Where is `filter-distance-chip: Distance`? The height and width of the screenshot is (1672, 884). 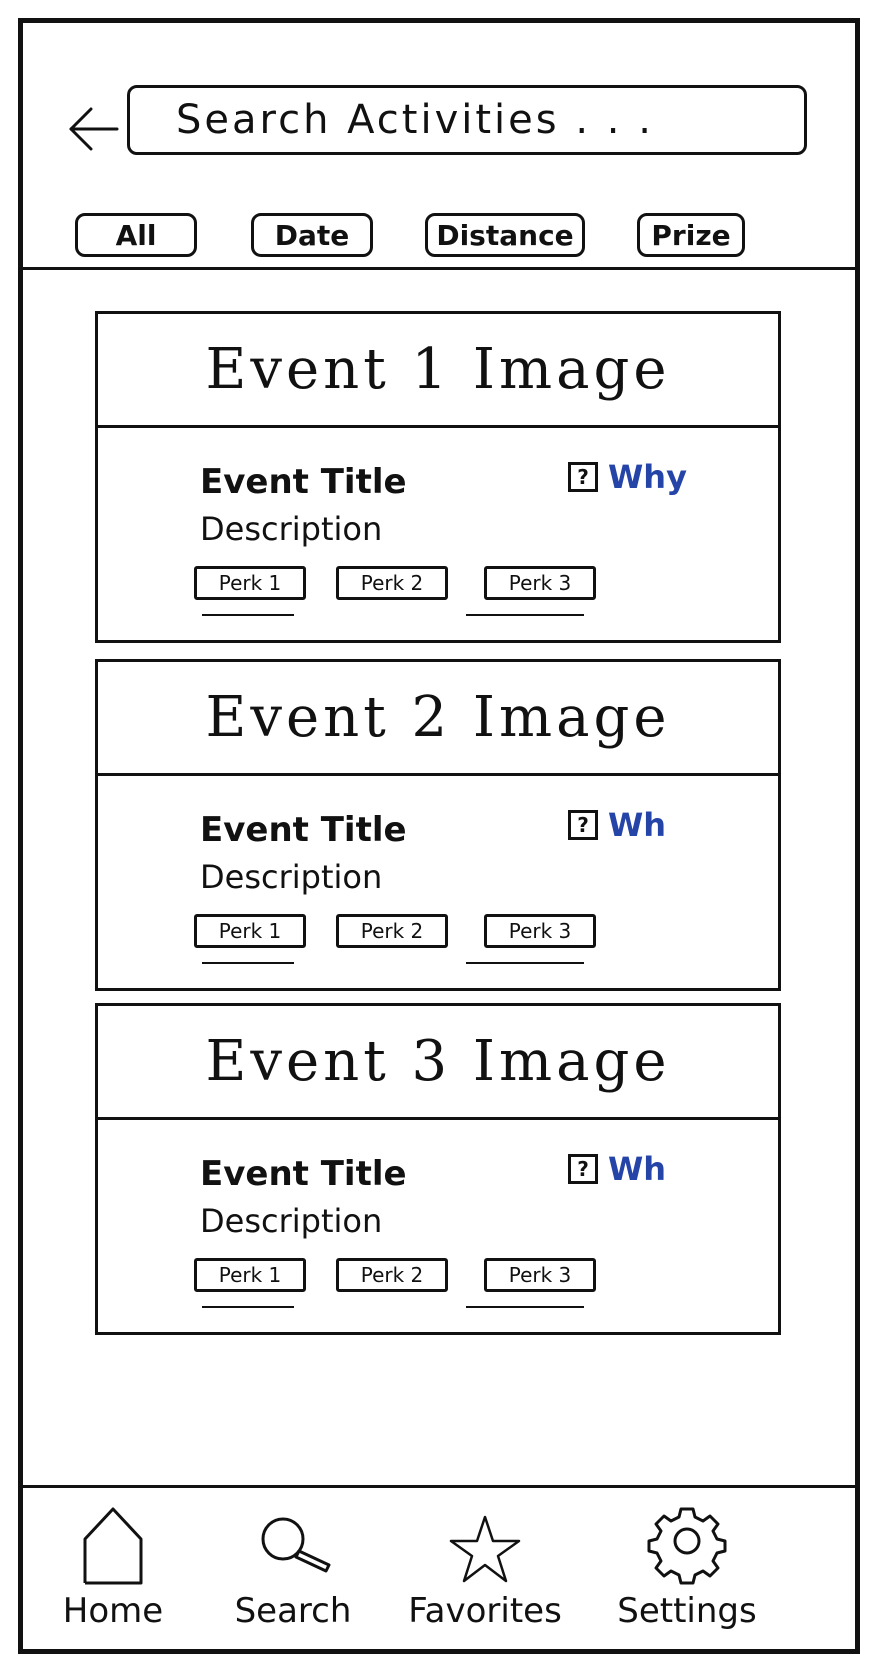
filter-distance-chip: Distance is located at coordinates (505, 235).